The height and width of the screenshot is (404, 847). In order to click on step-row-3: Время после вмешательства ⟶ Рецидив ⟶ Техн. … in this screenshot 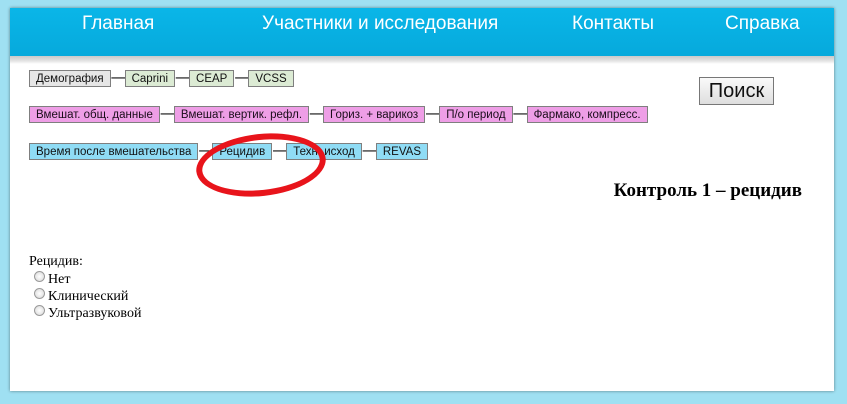, I will do `click(229, 151)`.